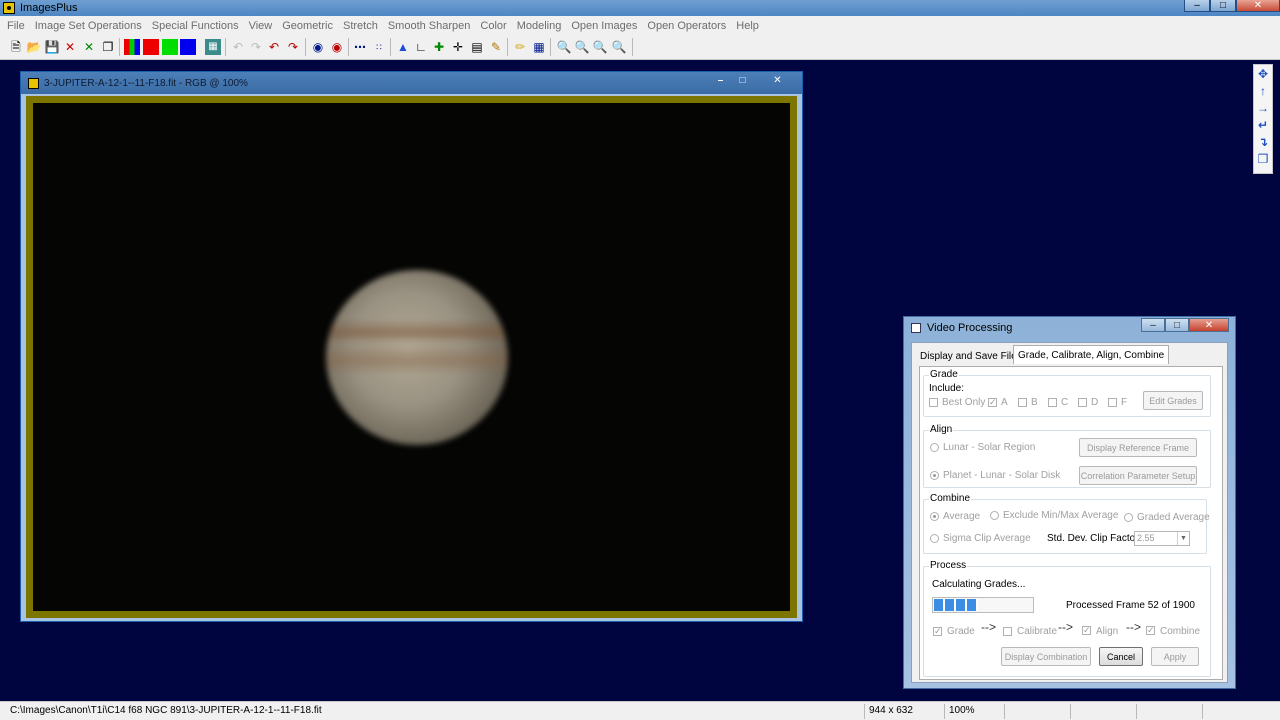 The image size is (1280, 720). I want to click on maximize-icon: □, so click(1223, 6).